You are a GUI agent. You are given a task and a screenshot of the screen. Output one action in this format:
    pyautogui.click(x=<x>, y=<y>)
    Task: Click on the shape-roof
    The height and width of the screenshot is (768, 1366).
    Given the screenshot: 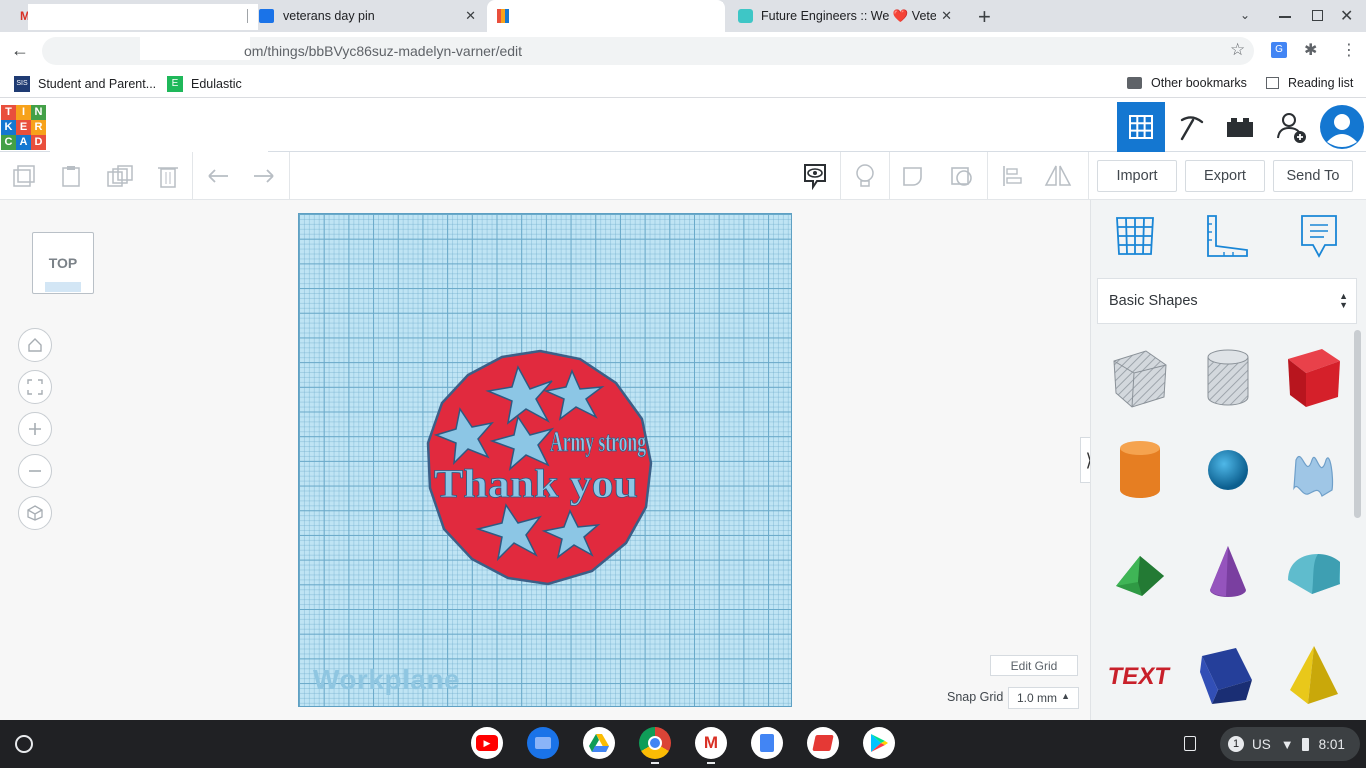 What is the action you would take?
    pyautogui.click(x=1140, y=572)
    